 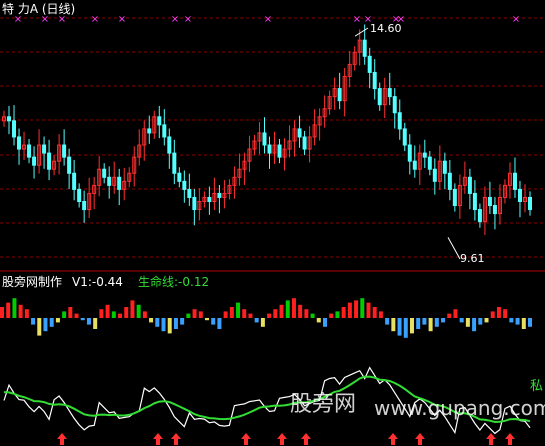 What do you see at coordinates (472, 258) in the screenshot?
I see `low-price-label: 9.61` at bounding box center [472, 258].